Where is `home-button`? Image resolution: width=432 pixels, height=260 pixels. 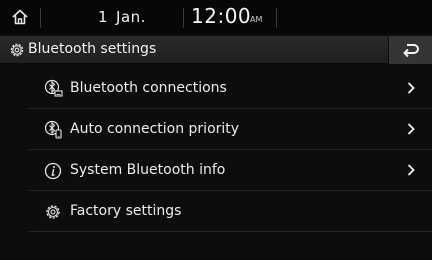 home-button is located at coordinates (20, 17).